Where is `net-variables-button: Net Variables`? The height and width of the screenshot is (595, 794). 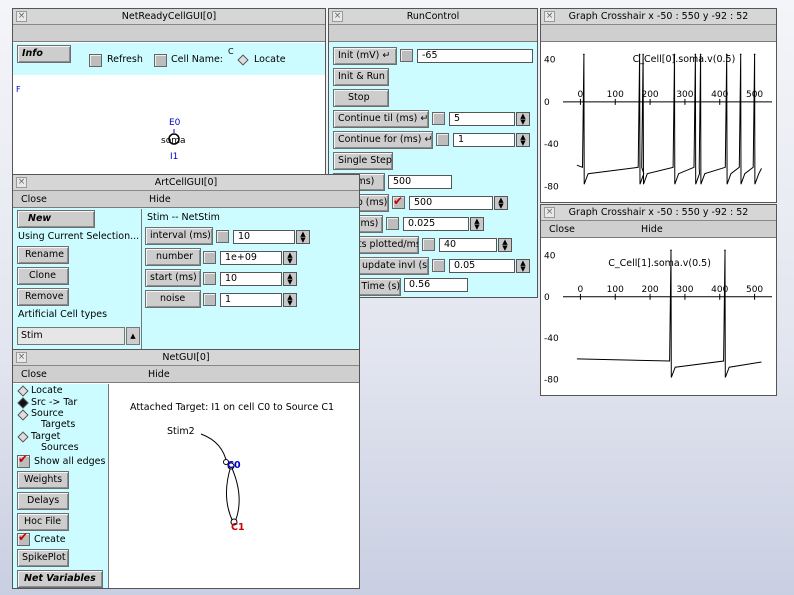 net-variables-button: Net Variables is located at coordinates (60, 579).